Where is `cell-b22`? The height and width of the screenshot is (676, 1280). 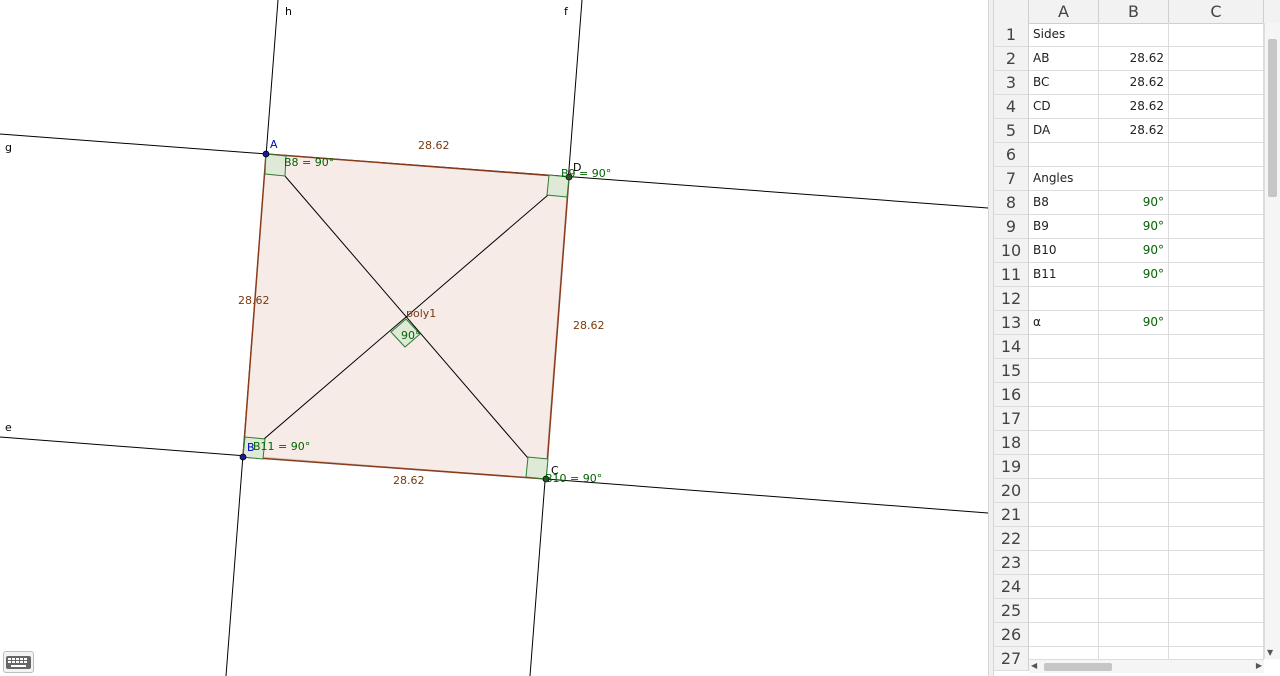 cell-b22 is located at coordinates (1134, 539).